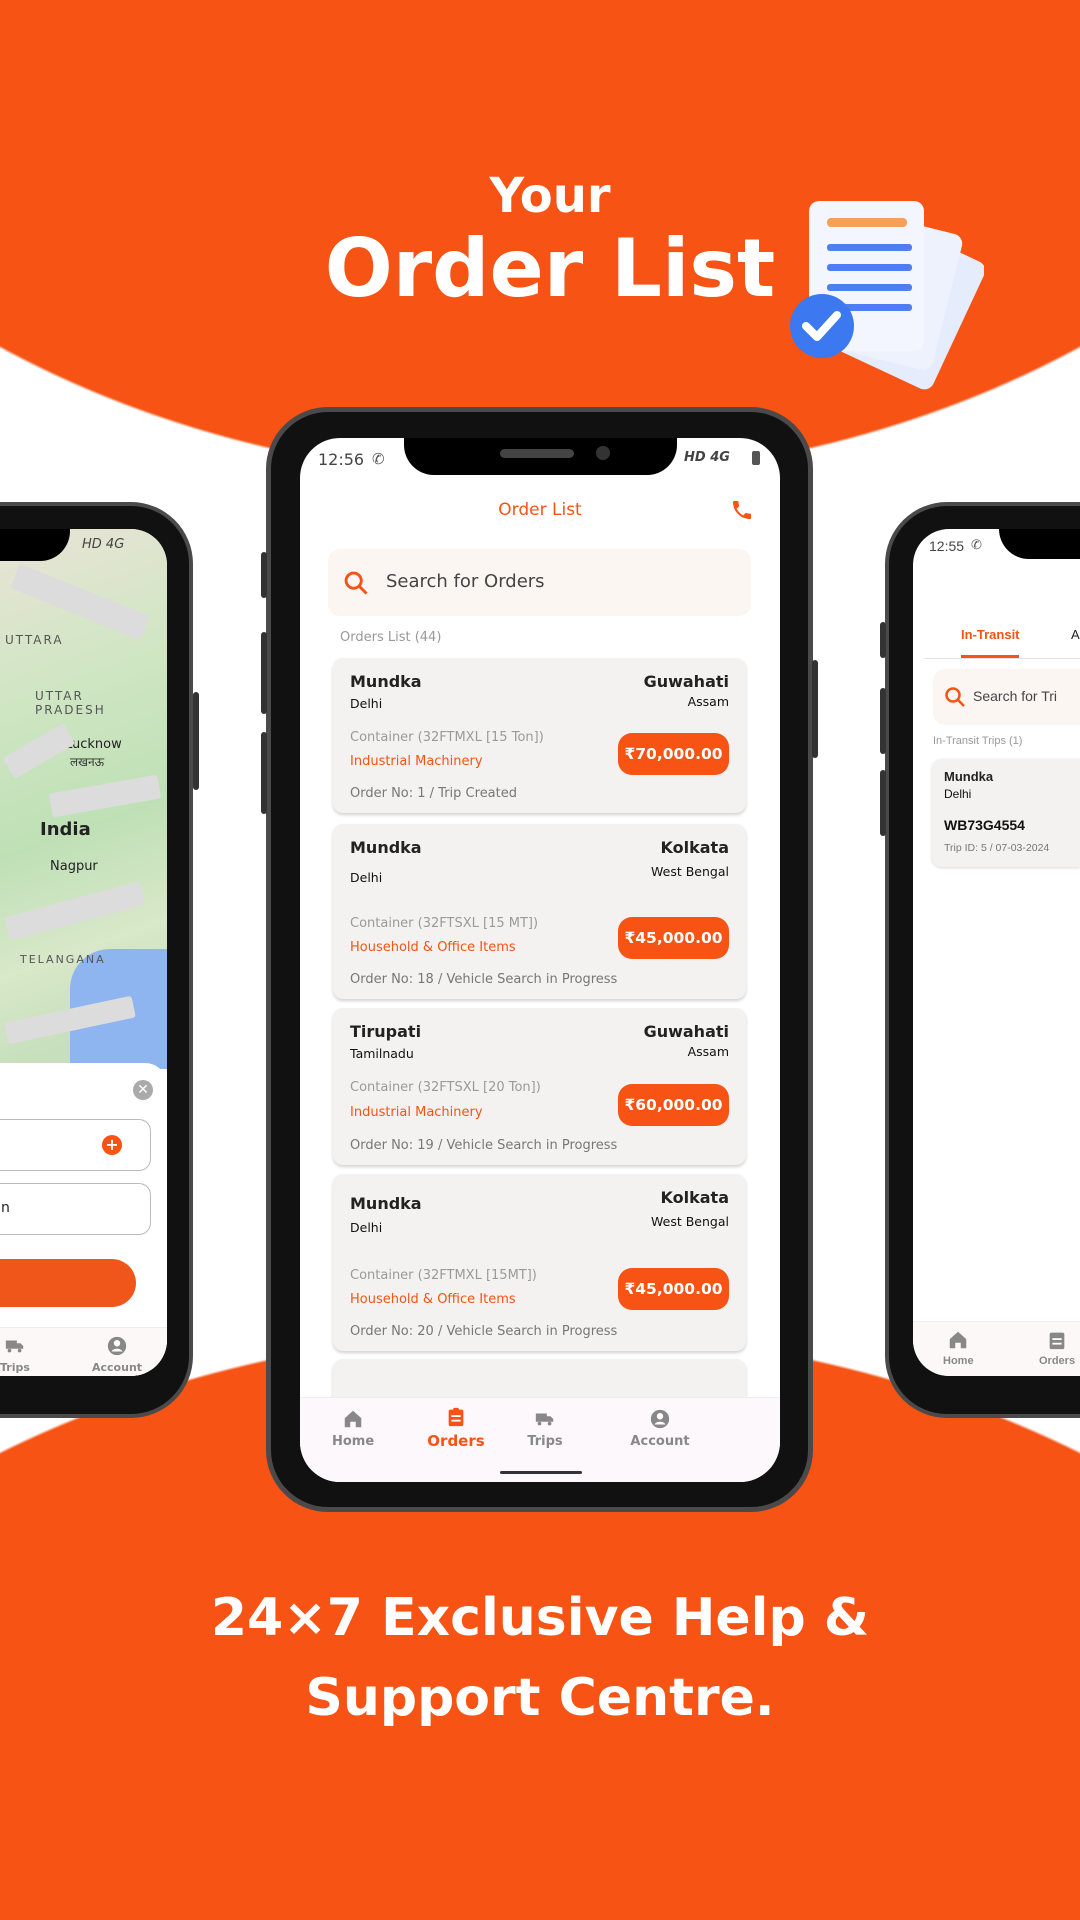 The height and width of the screenshot is (1920, 1080). Describe the element at coordinates (444, 923) in the screenshot. I see `order-vehicle: Container (32FTSXL [15 MT])` at that location.